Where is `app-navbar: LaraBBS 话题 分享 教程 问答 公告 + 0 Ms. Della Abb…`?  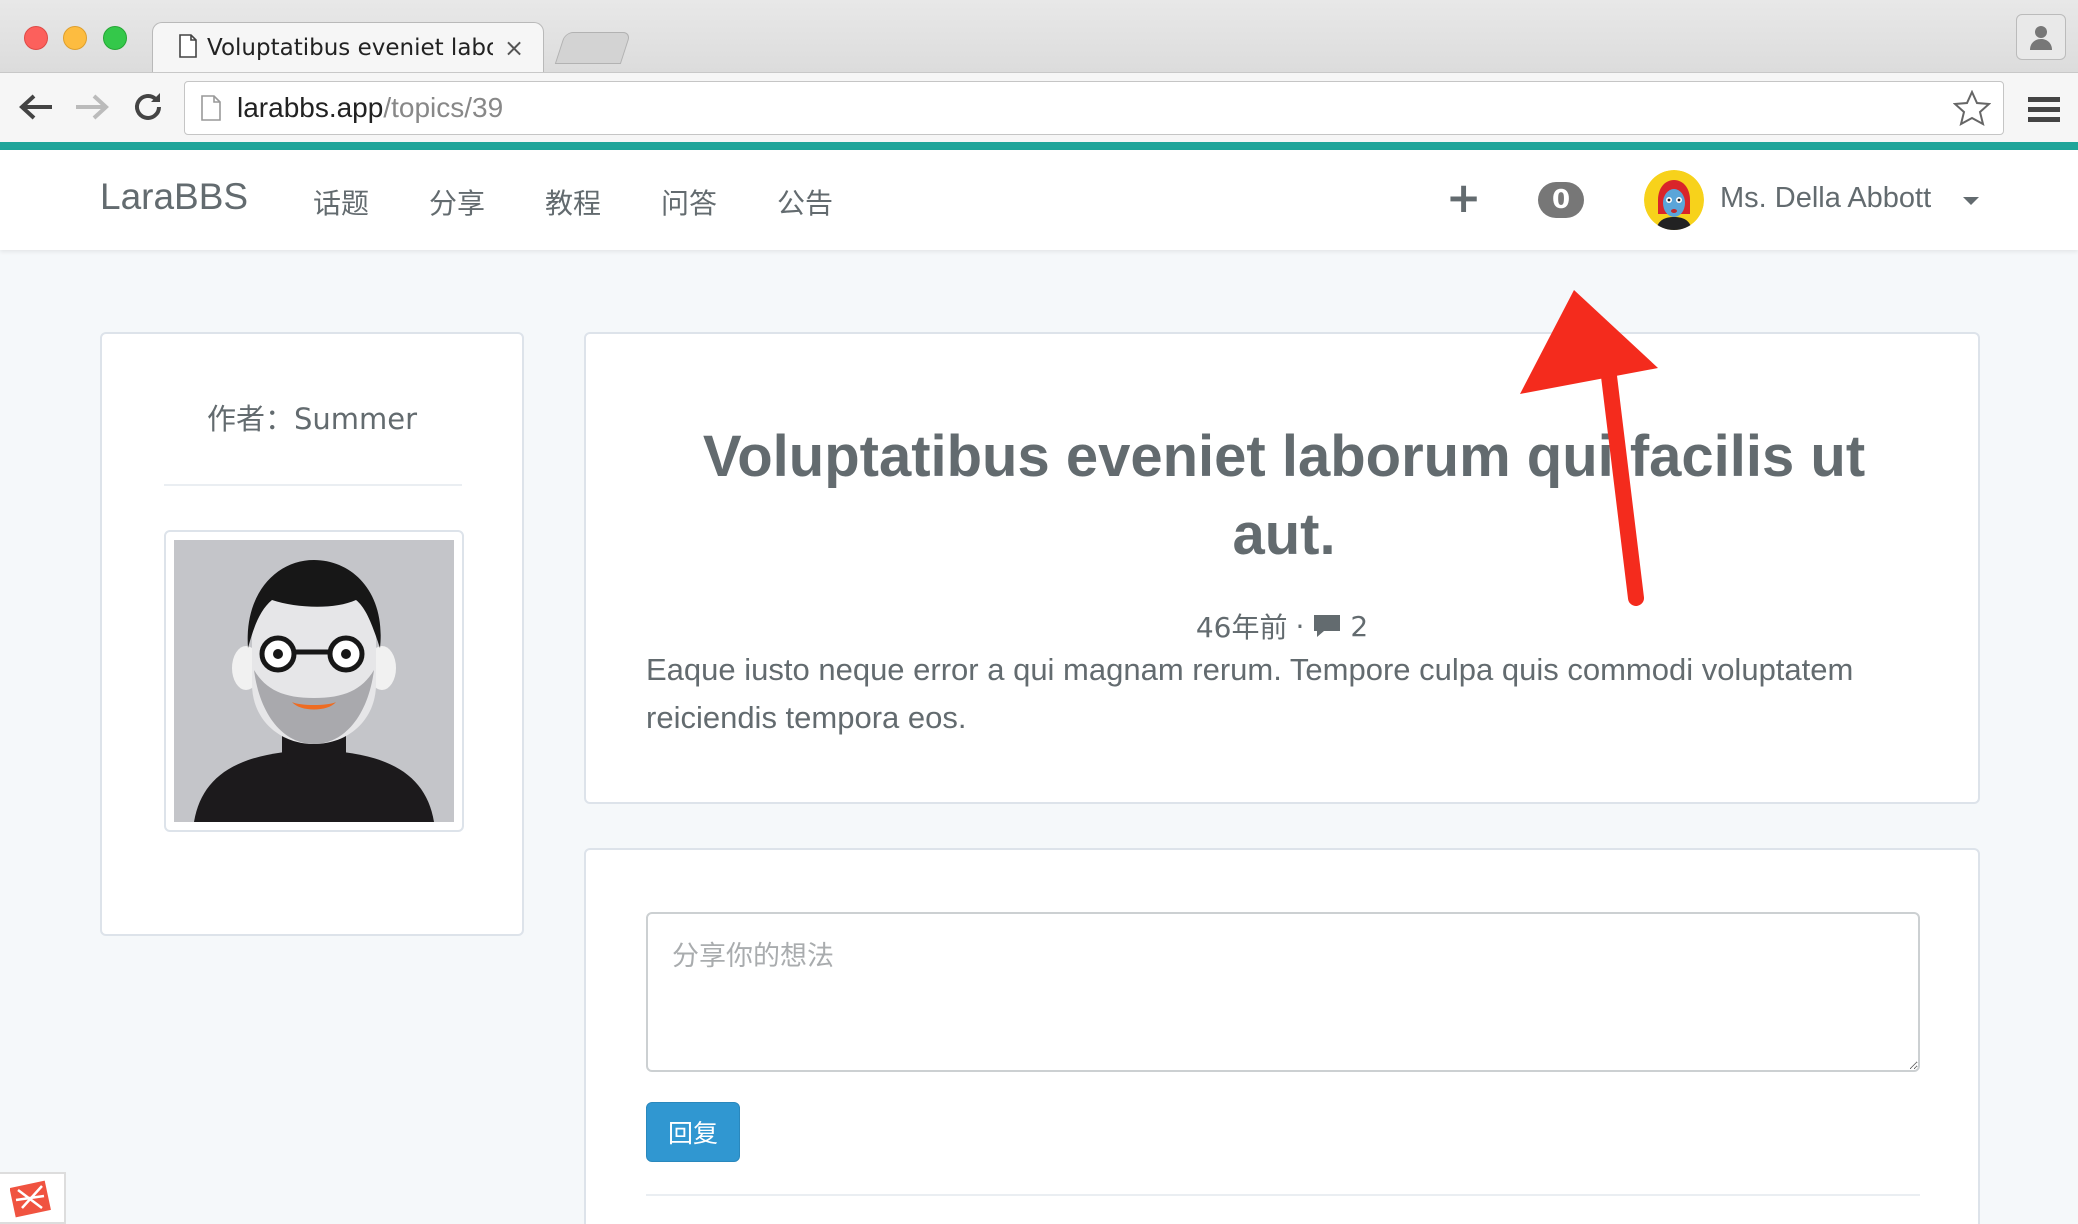
app-navbar: LaraBBS 话题 分享 教程 问答 公告 + 0 Ms. Della Abb… is located at coordinates (1039, 200).